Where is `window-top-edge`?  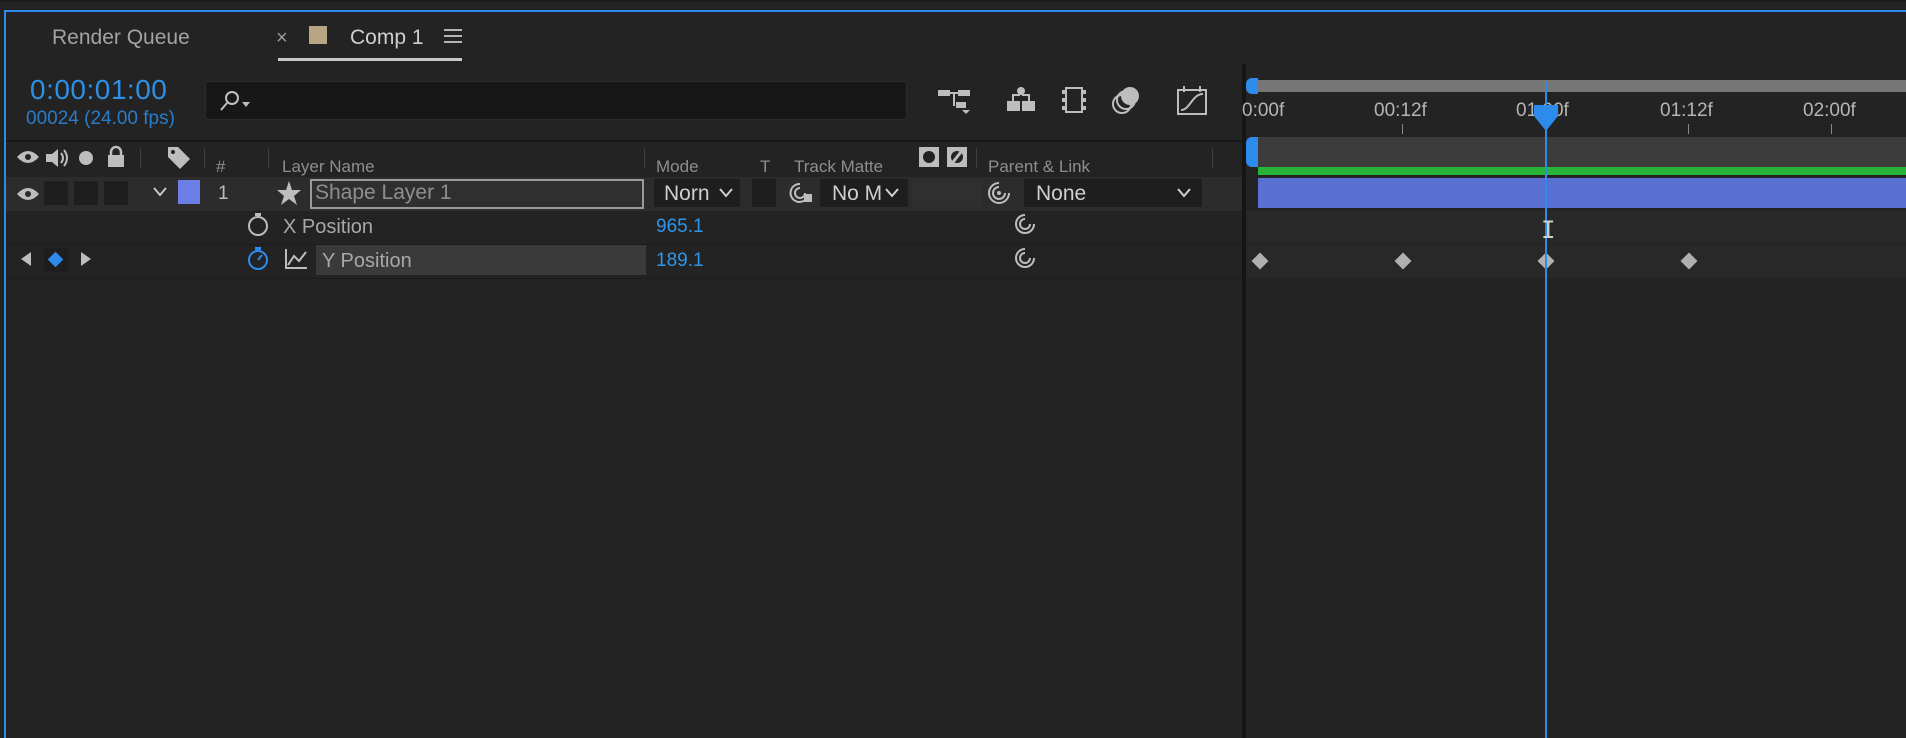
window-top-edge is located at coordinates (953, 1).